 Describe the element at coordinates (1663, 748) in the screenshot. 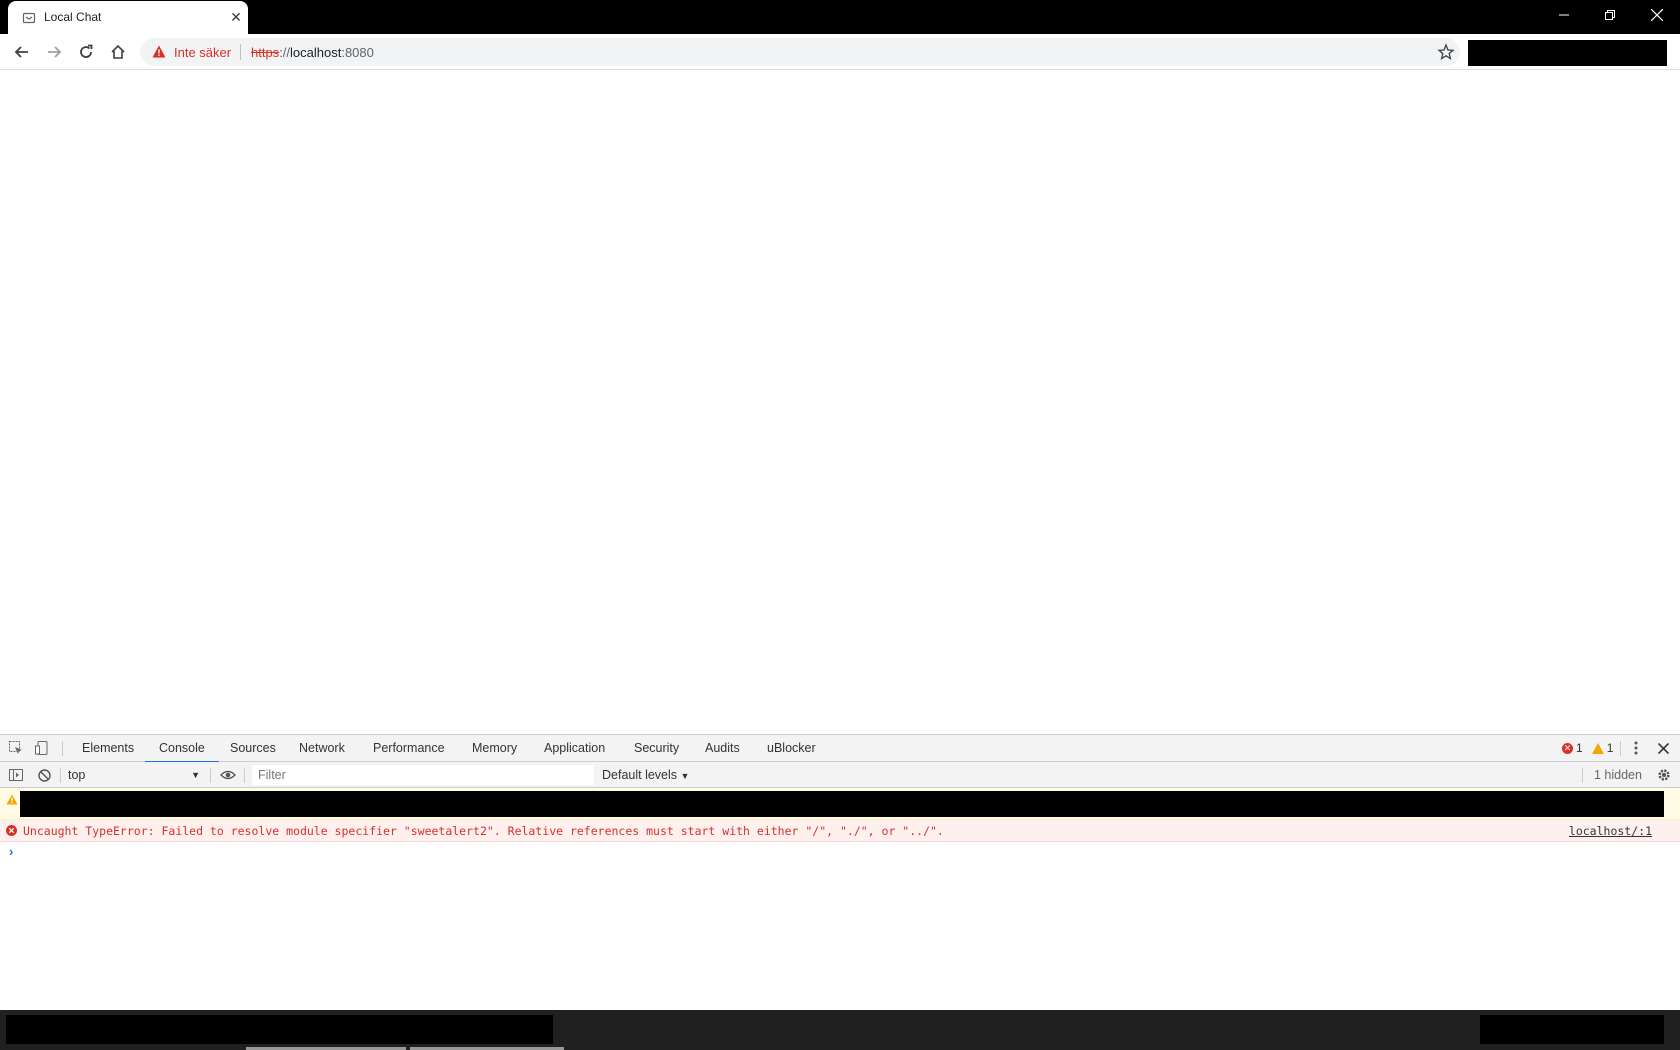

I see `close-devtools-icon` at that location.